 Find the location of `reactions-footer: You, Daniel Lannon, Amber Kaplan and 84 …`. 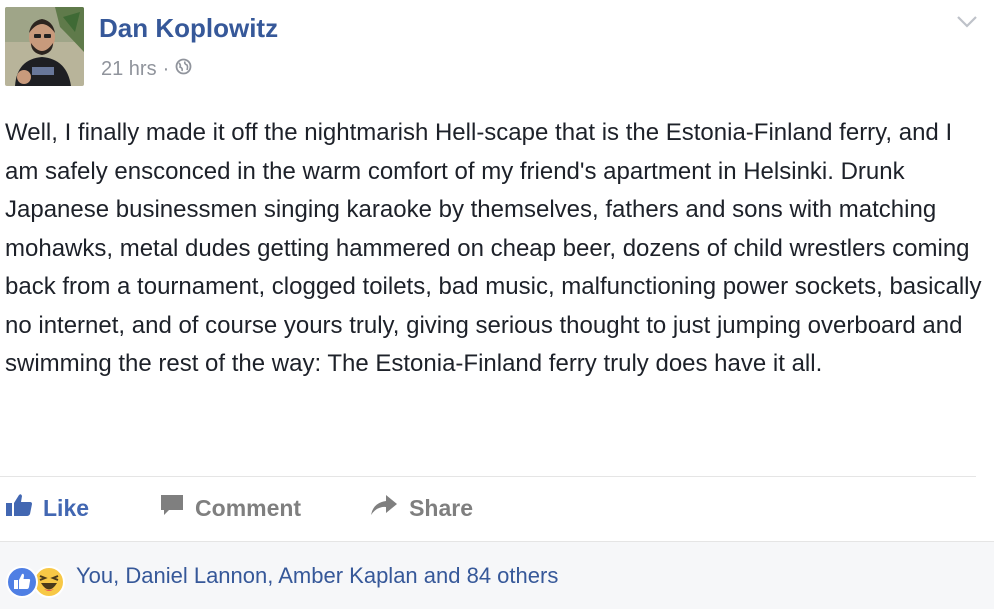

reactions-footer: You, Daniel Lannon, Amber Kaplan and 84 … is located at coordinates (497, 575).